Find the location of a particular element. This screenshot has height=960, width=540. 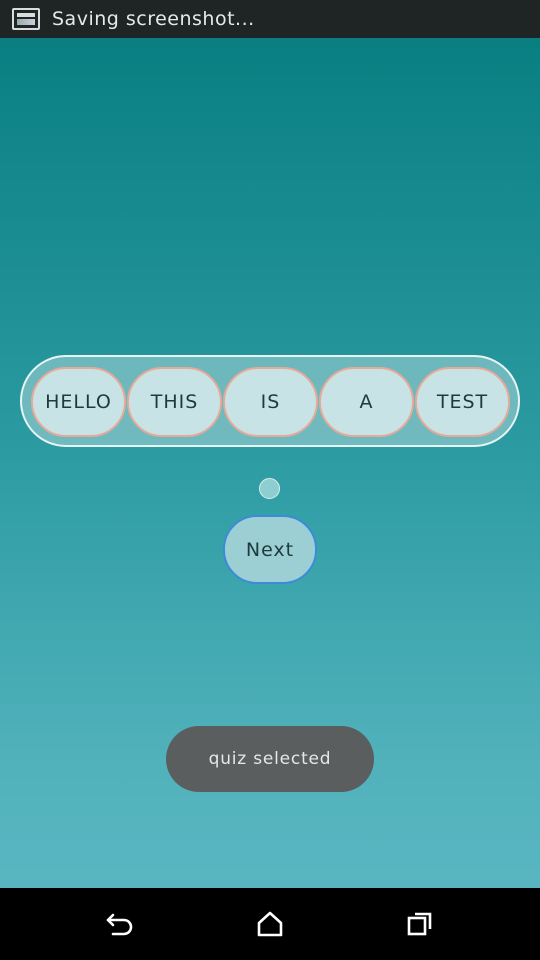

toast-message: quiz selected is located at coordinates (270, 759).